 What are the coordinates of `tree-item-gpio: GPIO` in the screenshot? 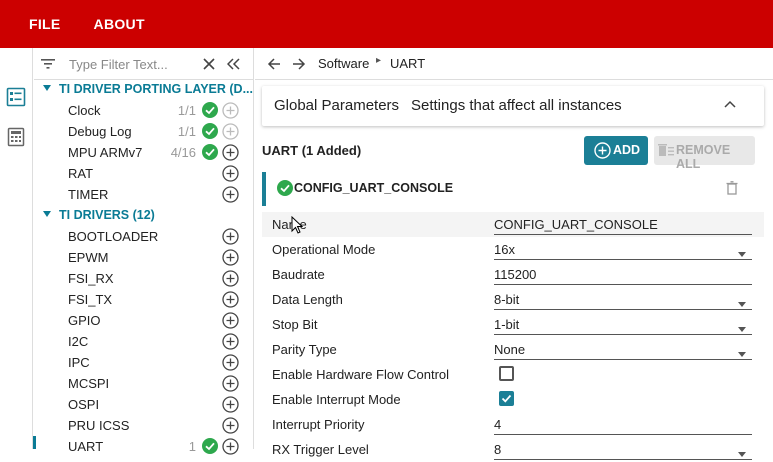 It's located at (144, 320).